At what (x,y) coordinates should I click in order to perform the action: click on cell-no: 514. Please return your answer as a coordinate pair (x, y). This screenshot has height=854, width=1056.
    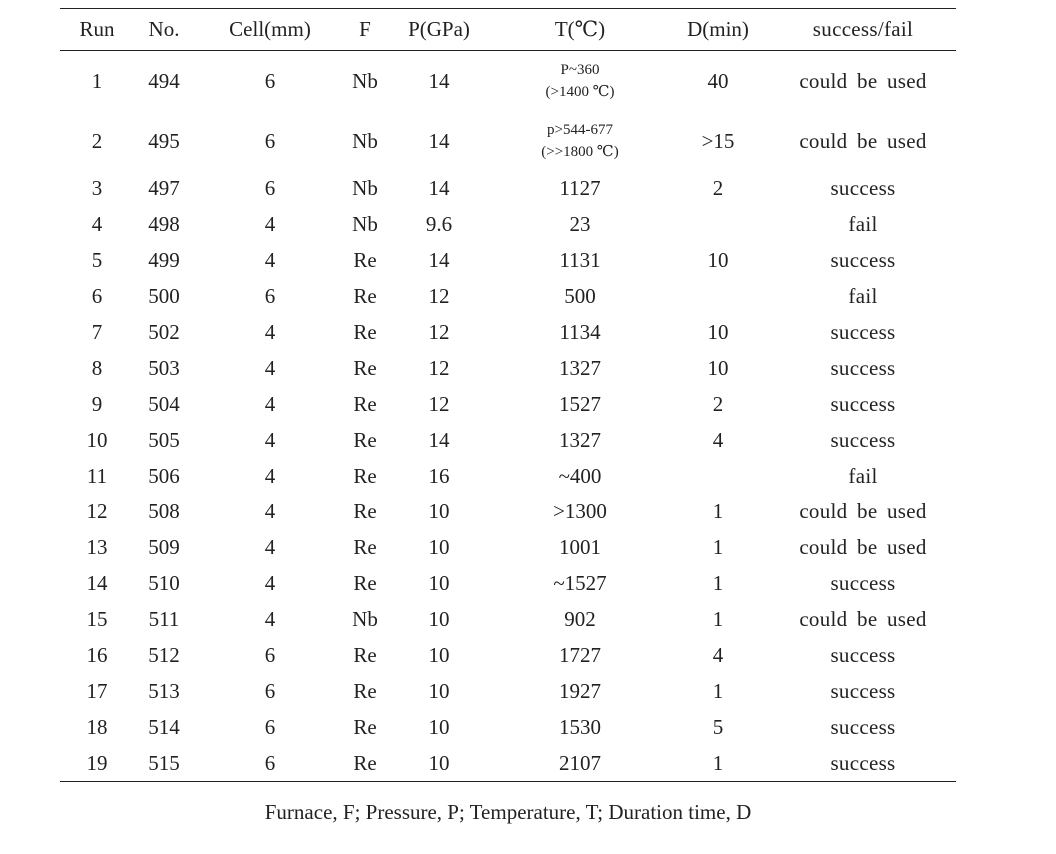
    Looking at the image, I should click on (164, 726).